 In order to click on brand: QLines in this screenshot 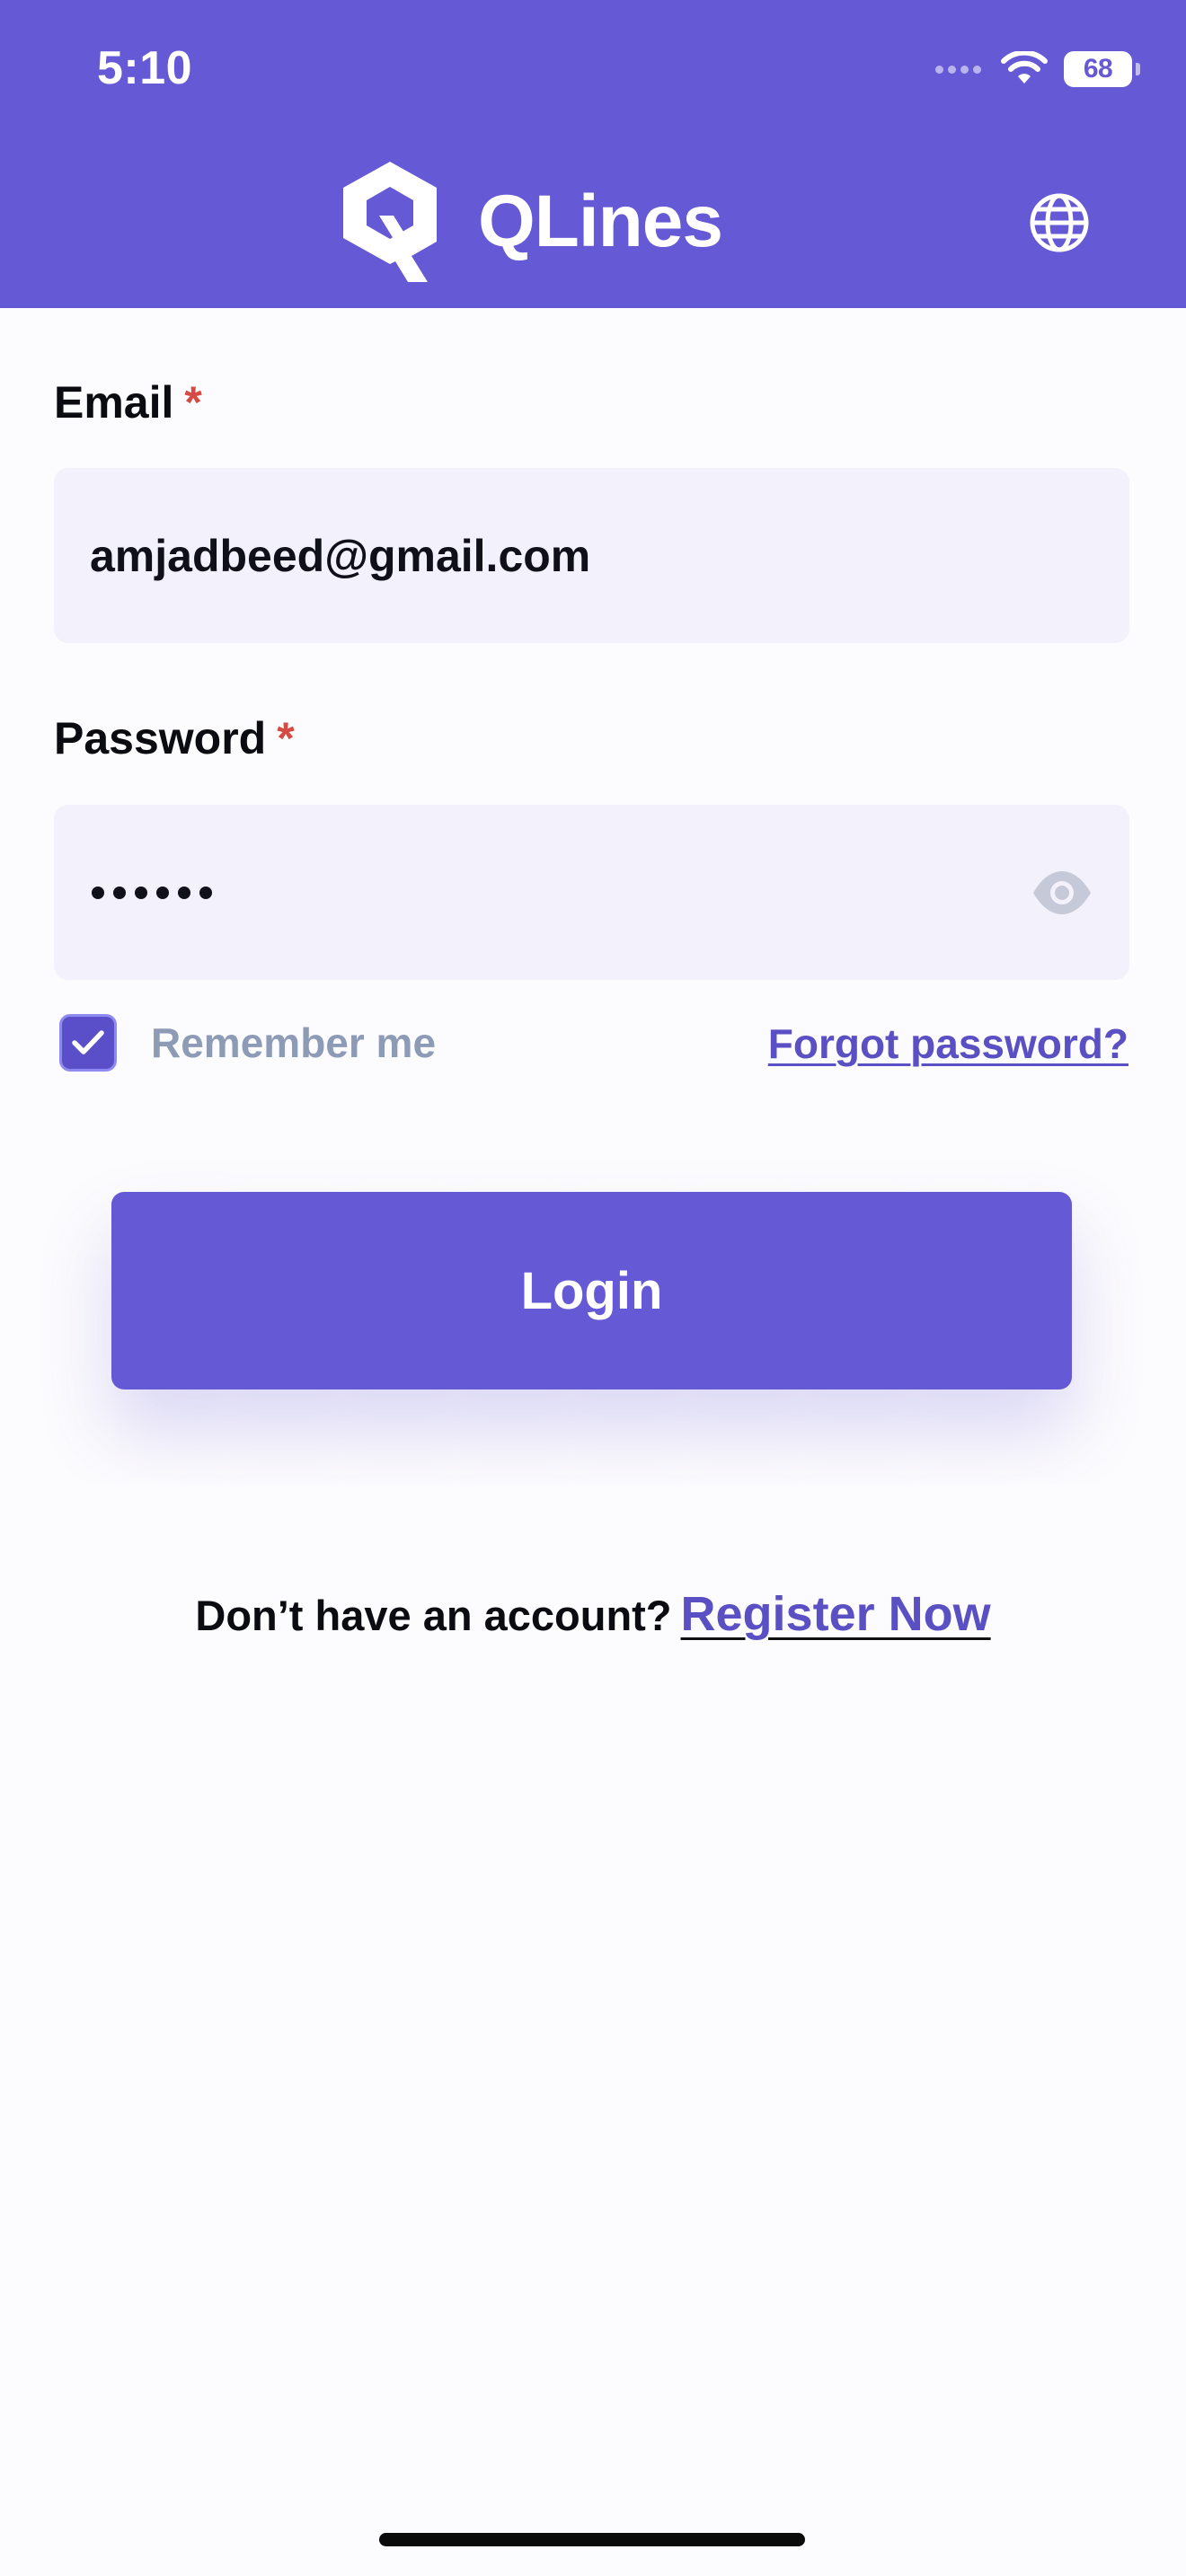, I will do `click(531, 222)`.